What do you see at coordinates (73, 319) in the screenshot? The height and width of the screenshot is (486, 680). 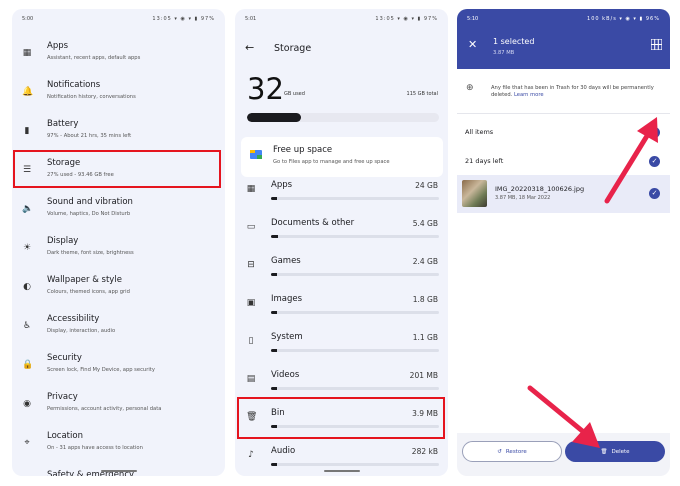 I see `settings-item-title: Accessibility` at bounding box center [73, 319].